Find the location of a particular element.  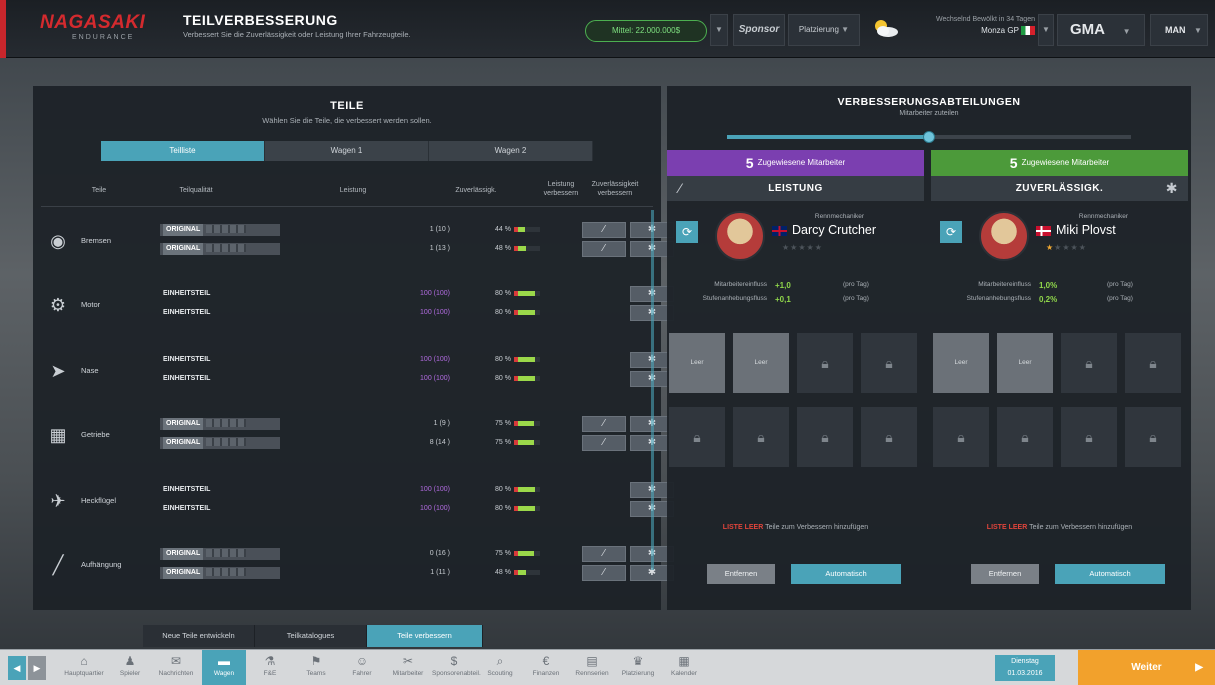

nav-item: ♛ Platzierung is located at coordinates (638, 667).